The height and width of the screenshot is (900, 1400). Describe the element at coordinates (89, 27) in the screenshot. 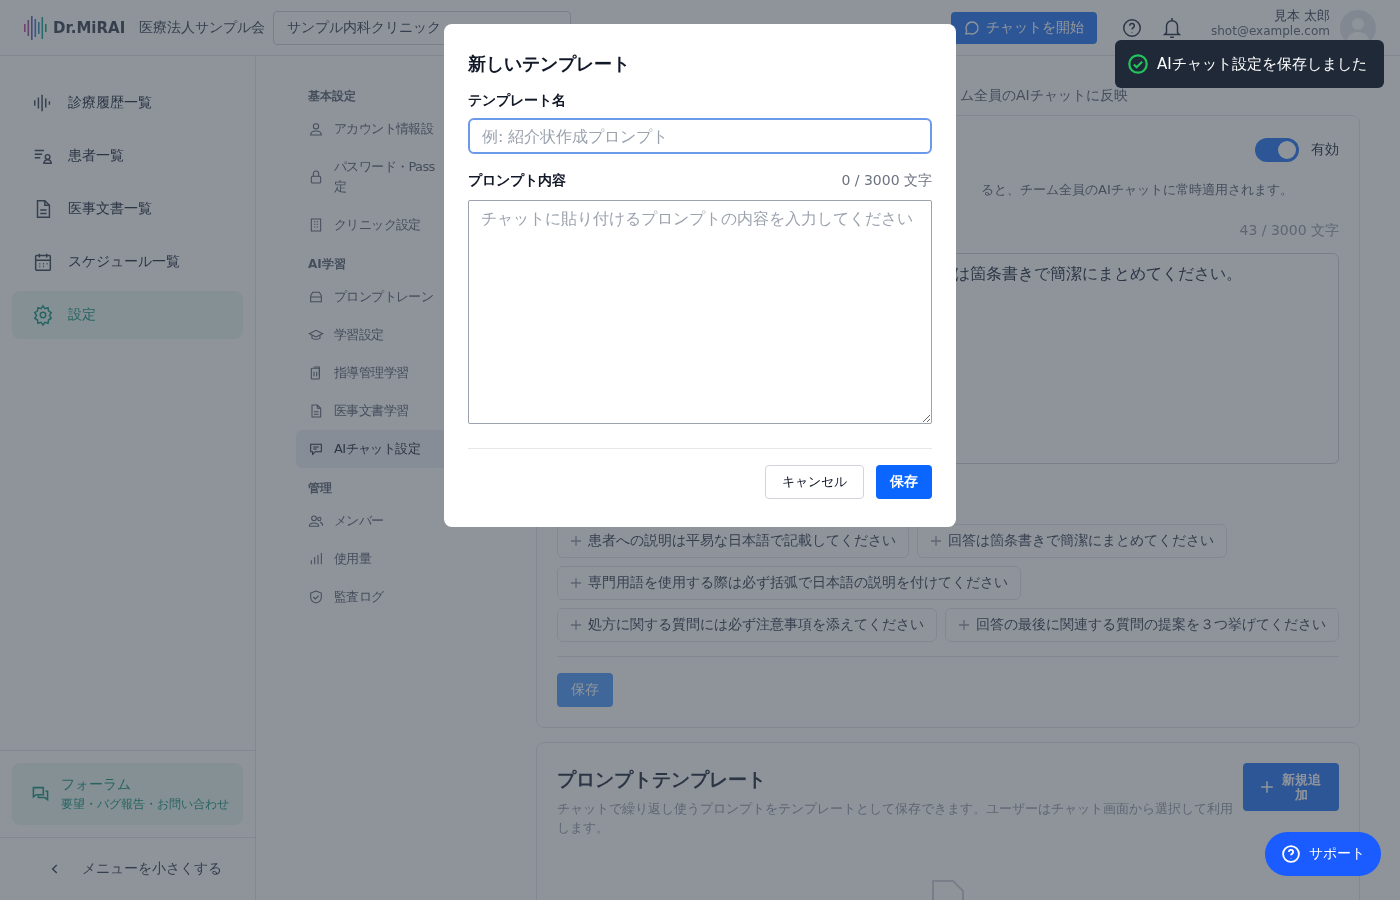

I see `brand-name: Dr.MiRAI` at that location.